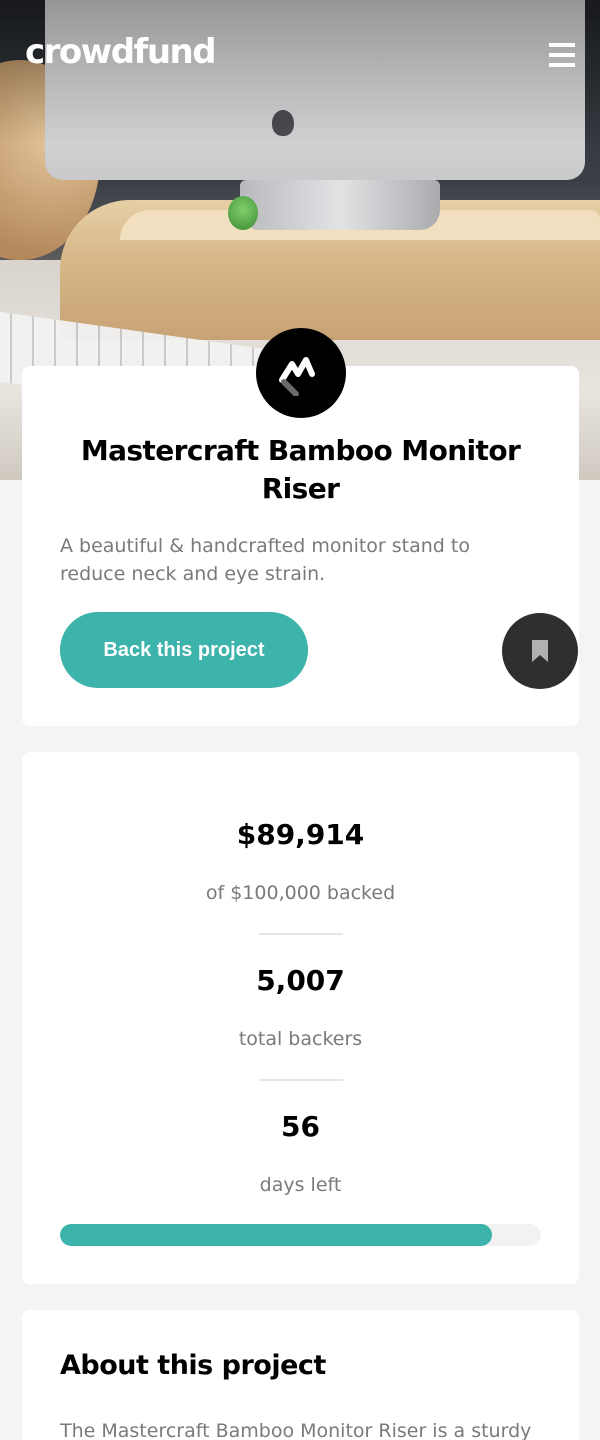  Describe the element at coordinates (300, 55) in the screenshot. I see `top-navigation: crowdfund` at that location.